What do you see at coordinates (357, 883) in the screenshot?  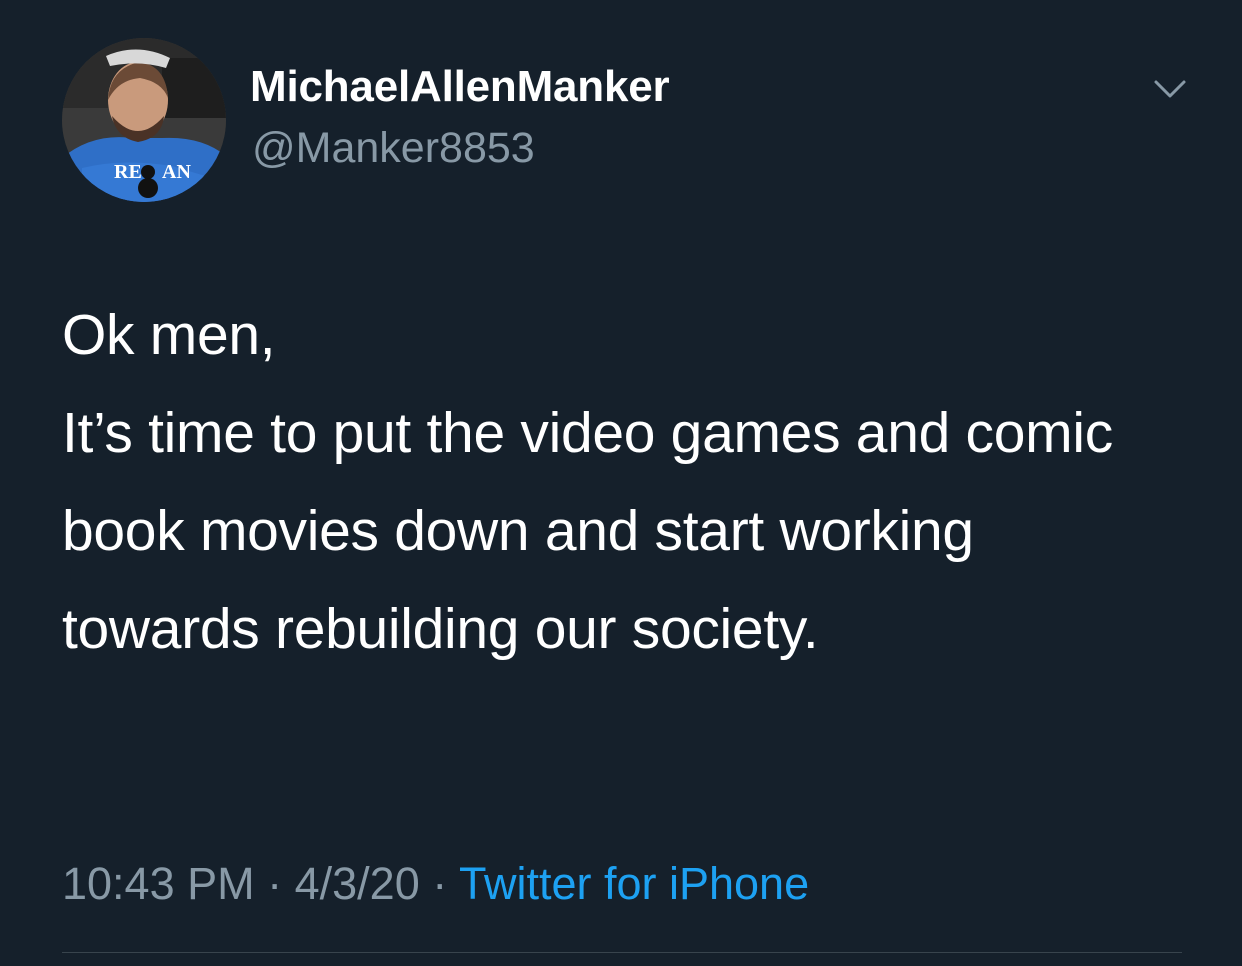 I see `tweet-date: 4/3/20` at bounding box center [357, 883].